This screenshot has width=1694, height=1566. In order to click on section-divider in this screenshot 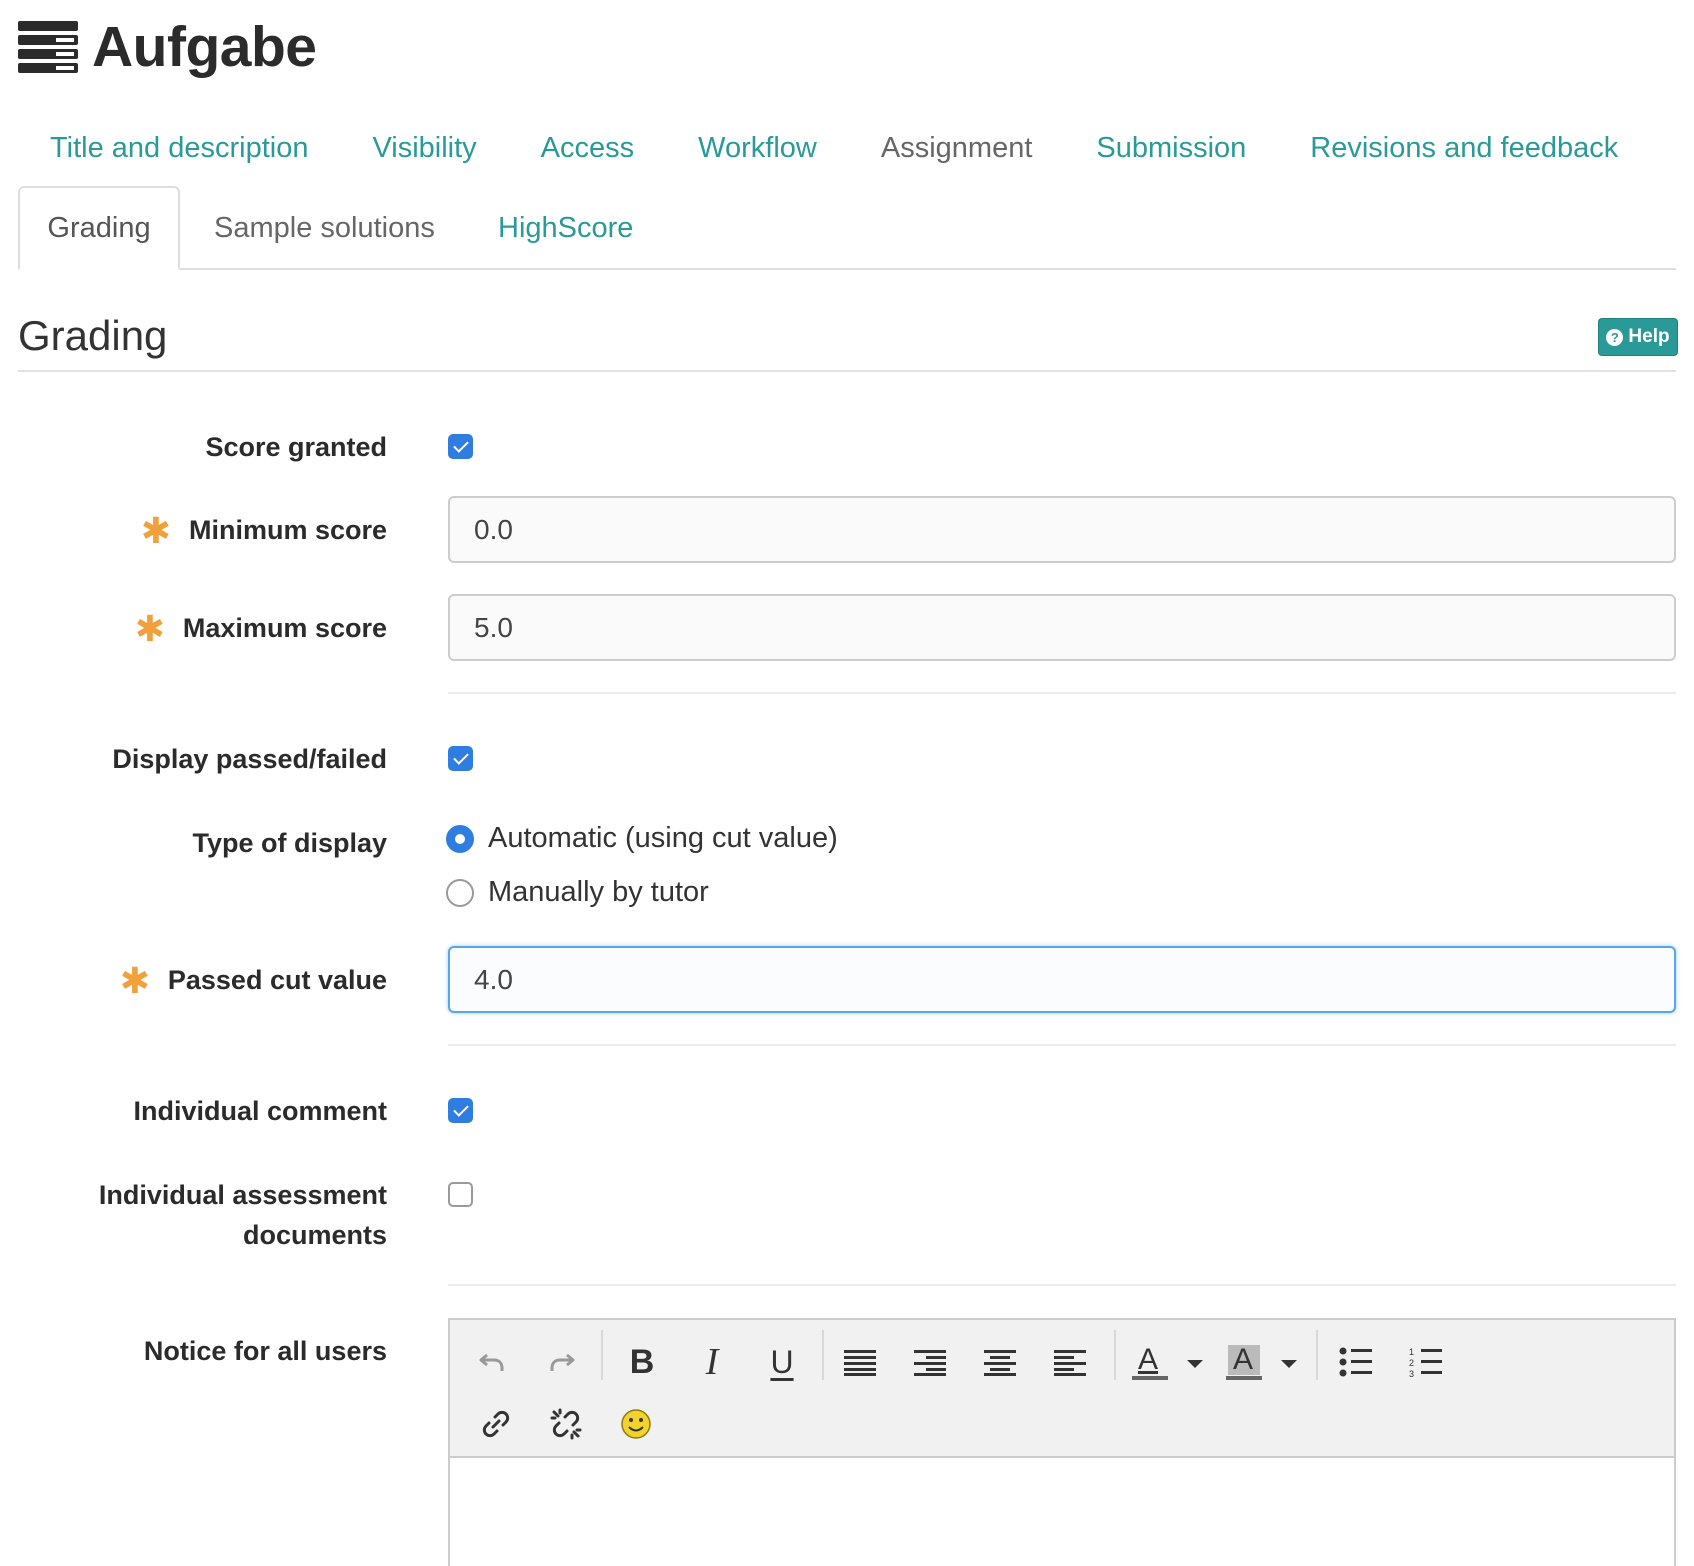, I will do `click(847, 371)`.